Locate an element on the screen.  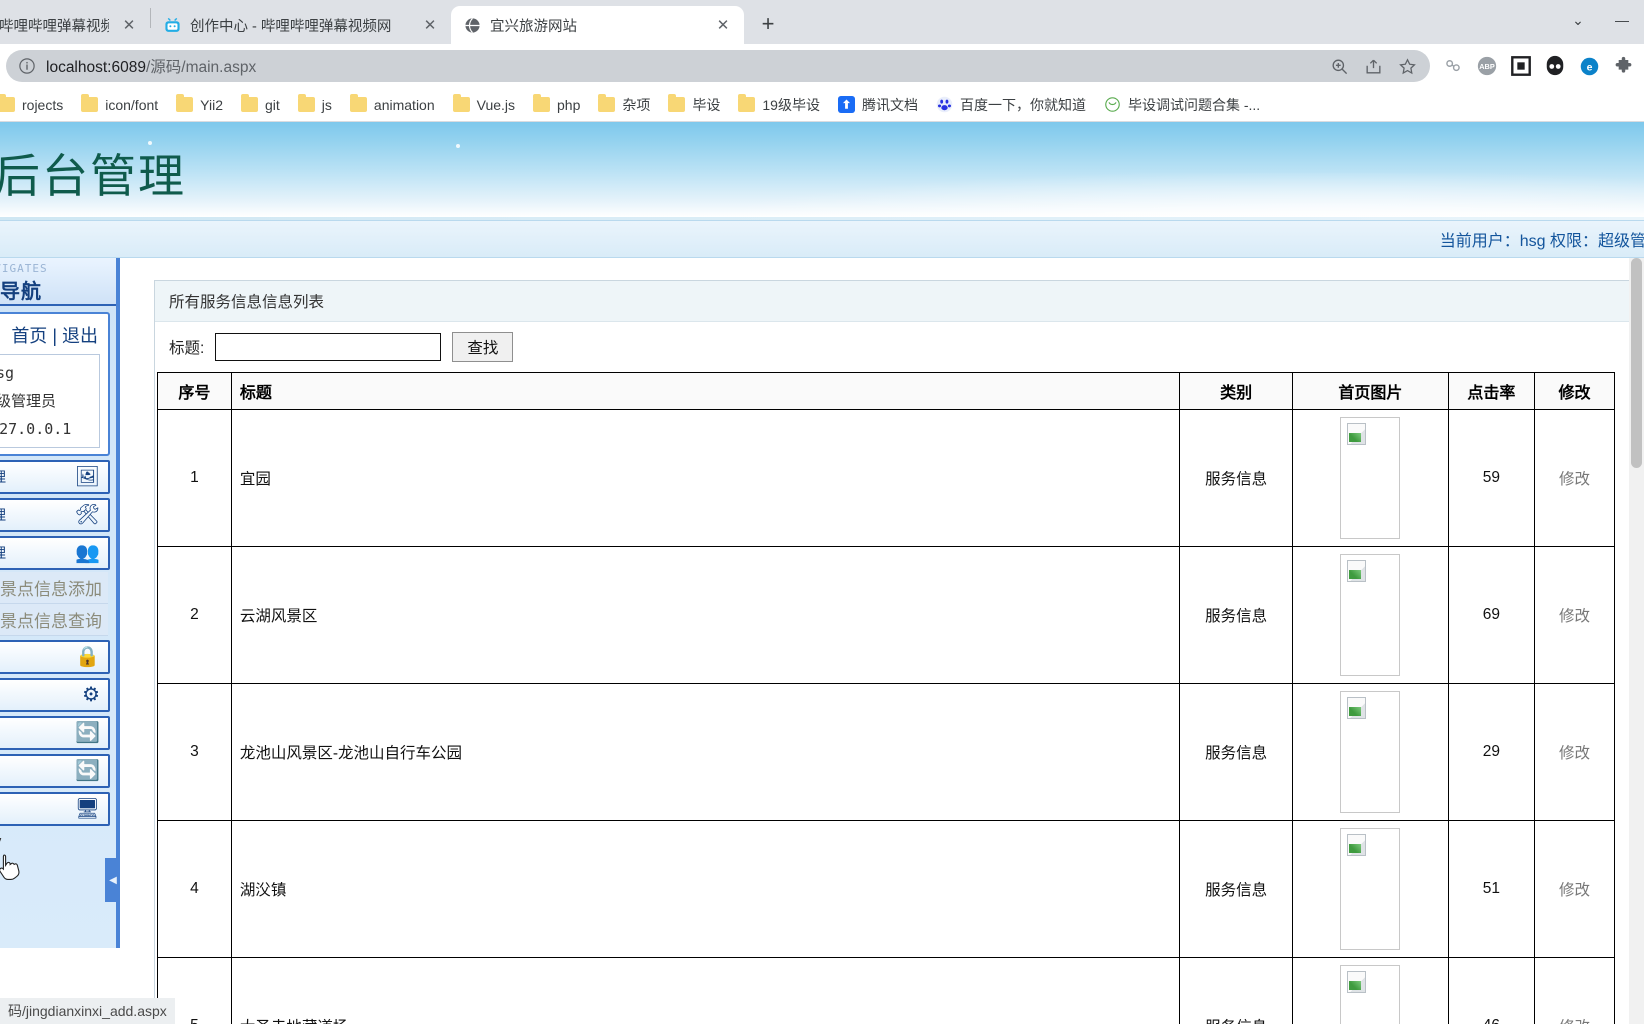
bookmark-item-2: Yii2 is located at coordinates (199, 105).